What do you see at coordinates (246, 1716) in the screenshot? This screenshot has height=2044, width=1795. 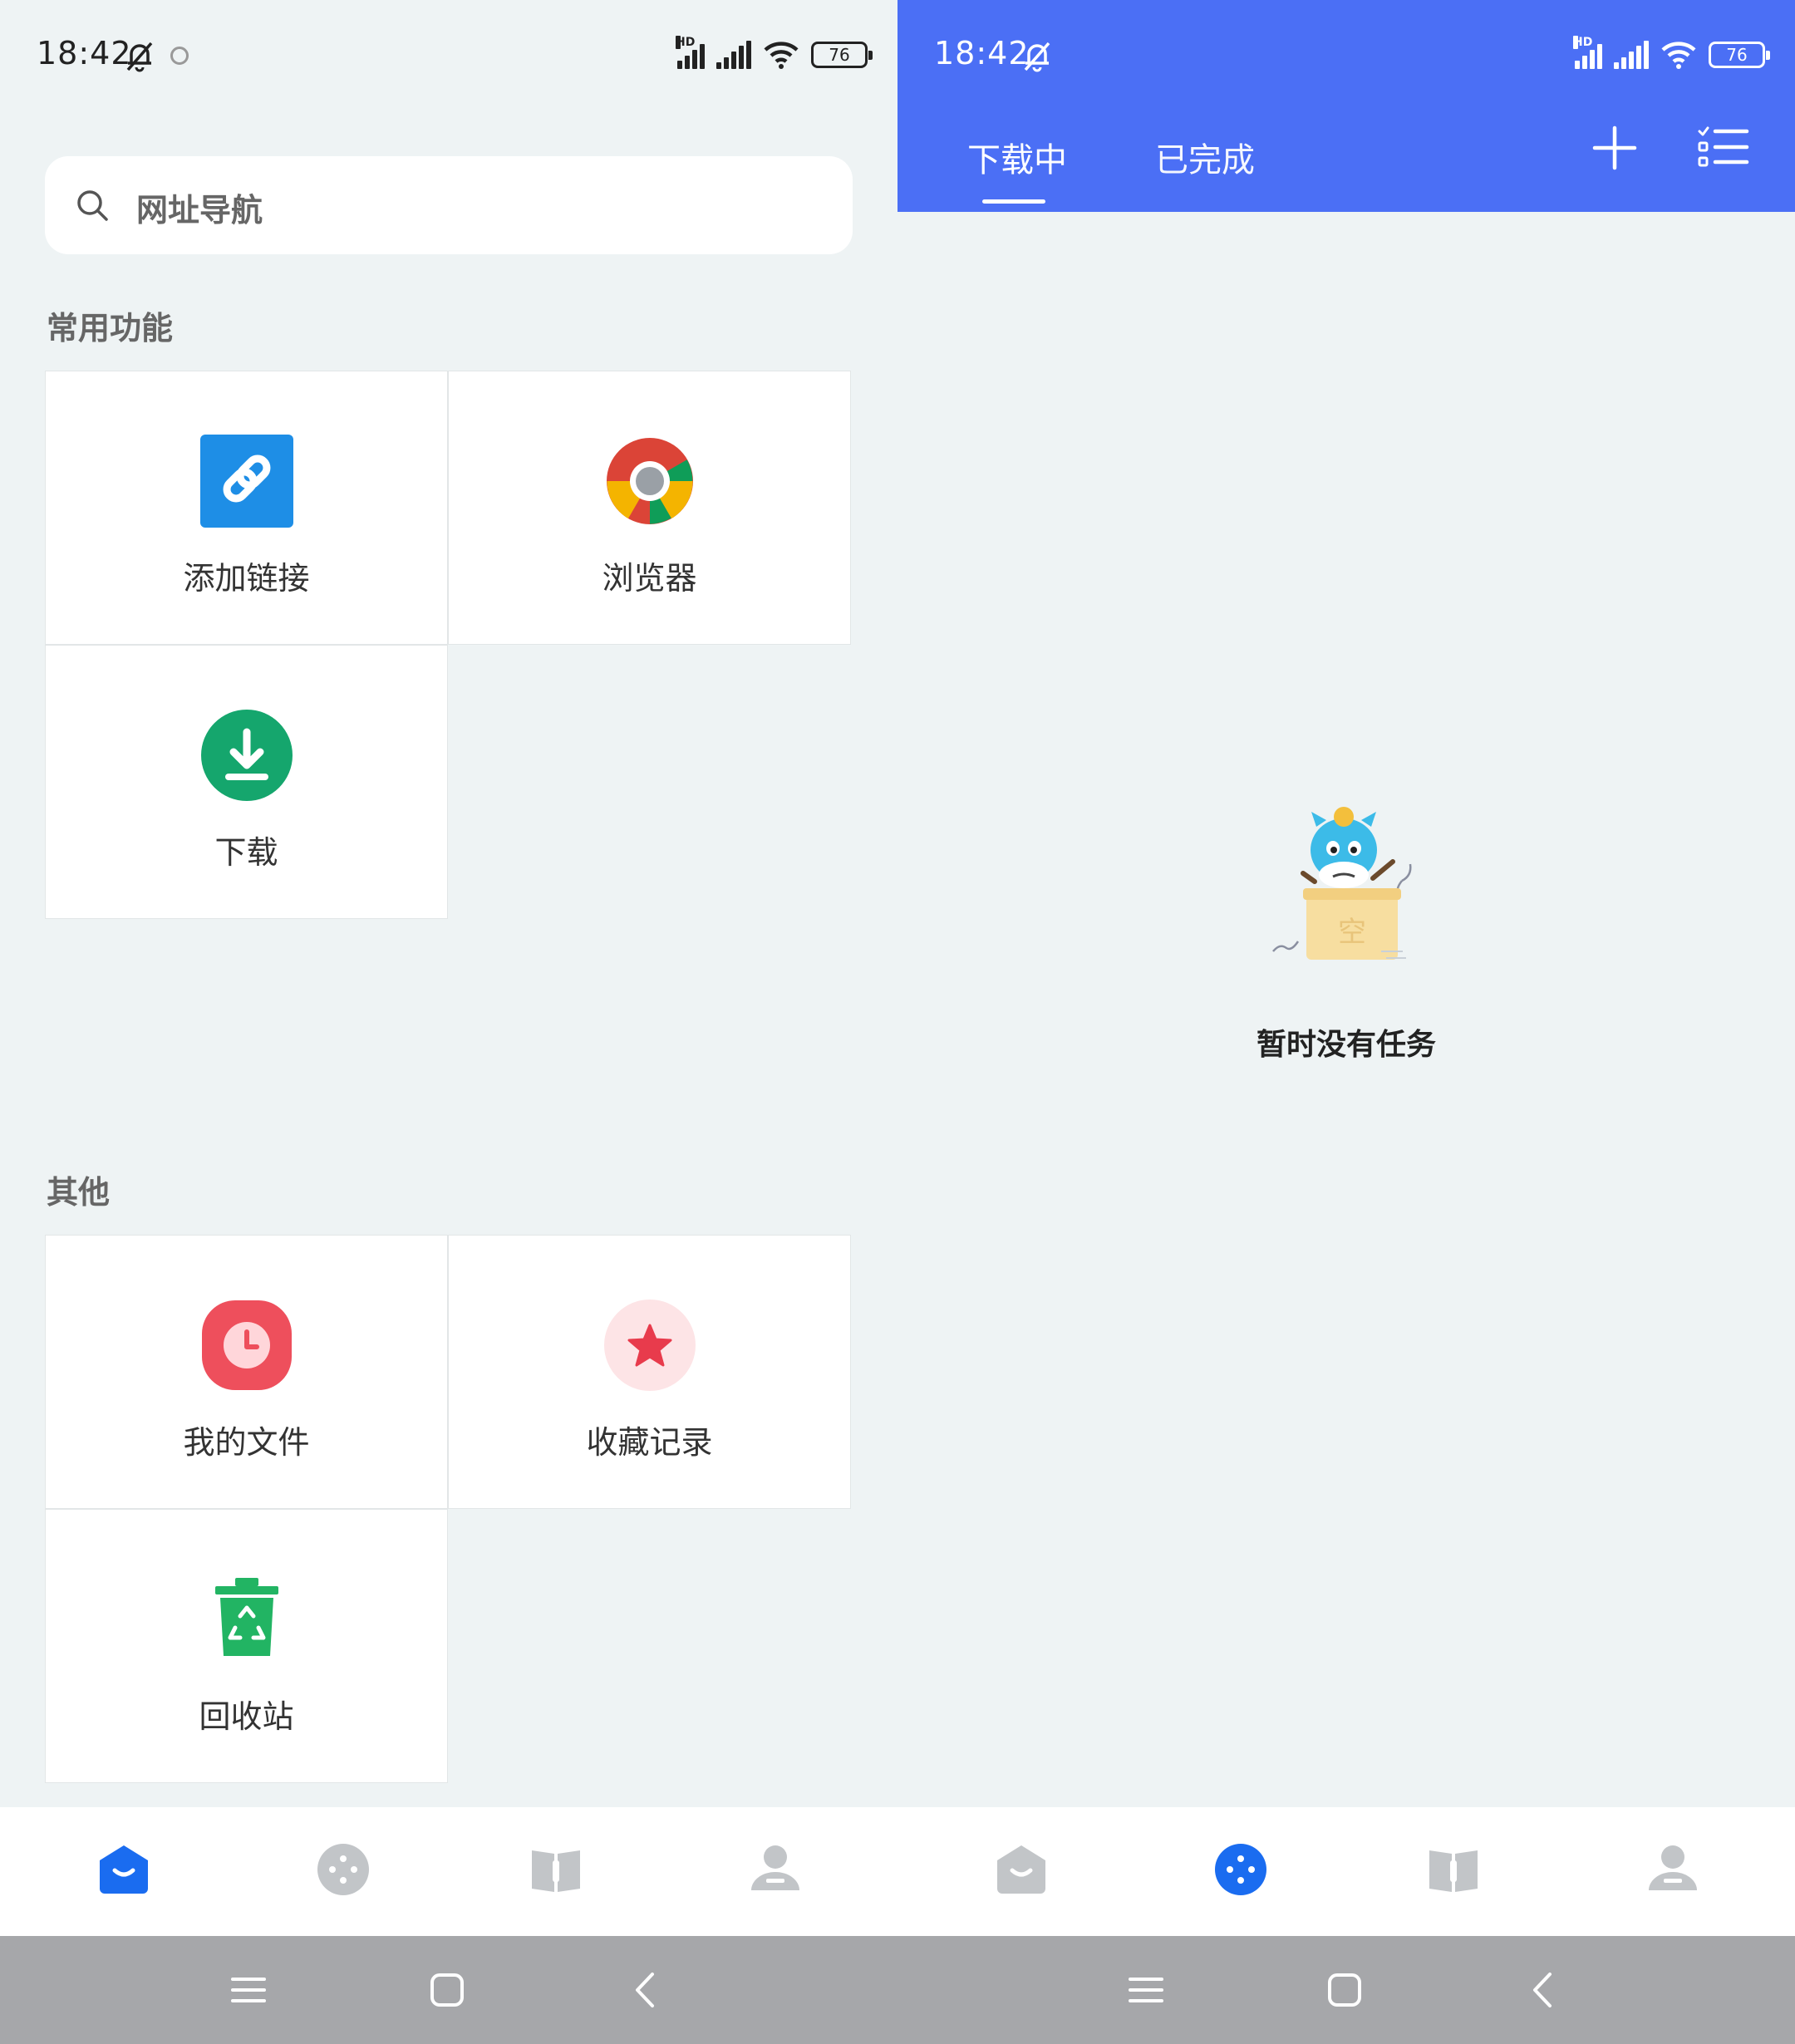 I see `recycle-bin-label: 回收站` at bounding box center [246, 1716].